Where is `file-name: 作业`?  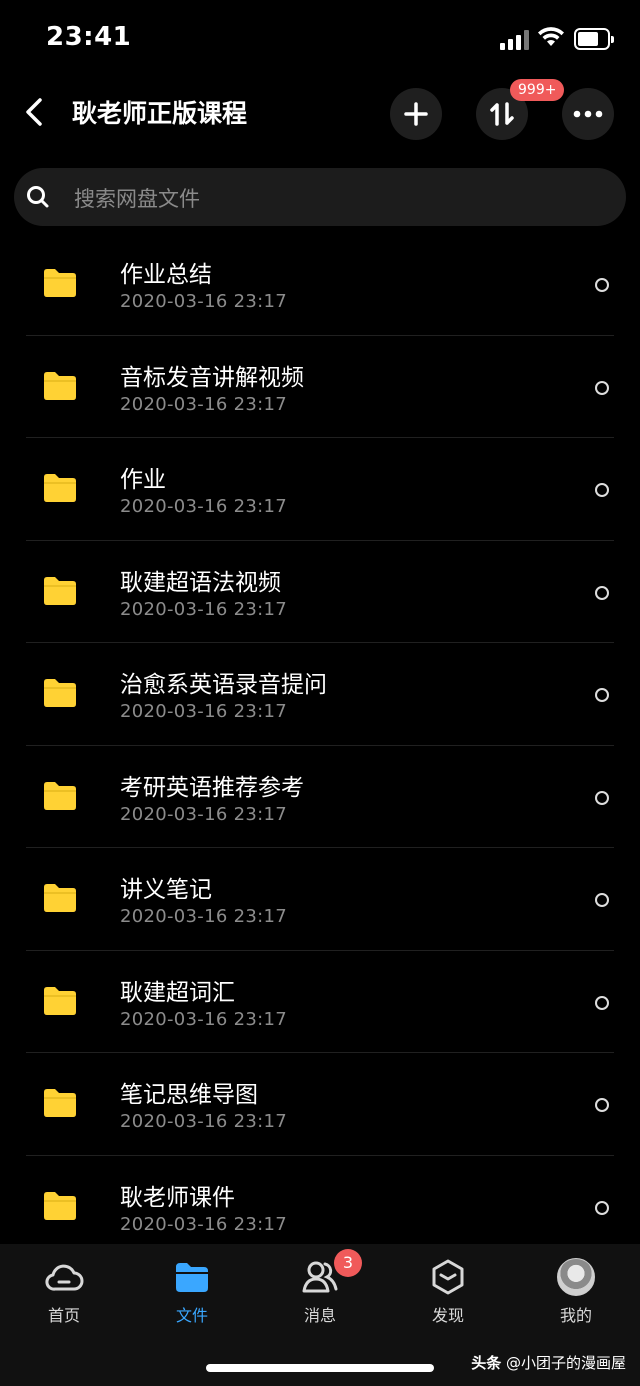 file-name: 作业 is located at coordinates (143, 480).